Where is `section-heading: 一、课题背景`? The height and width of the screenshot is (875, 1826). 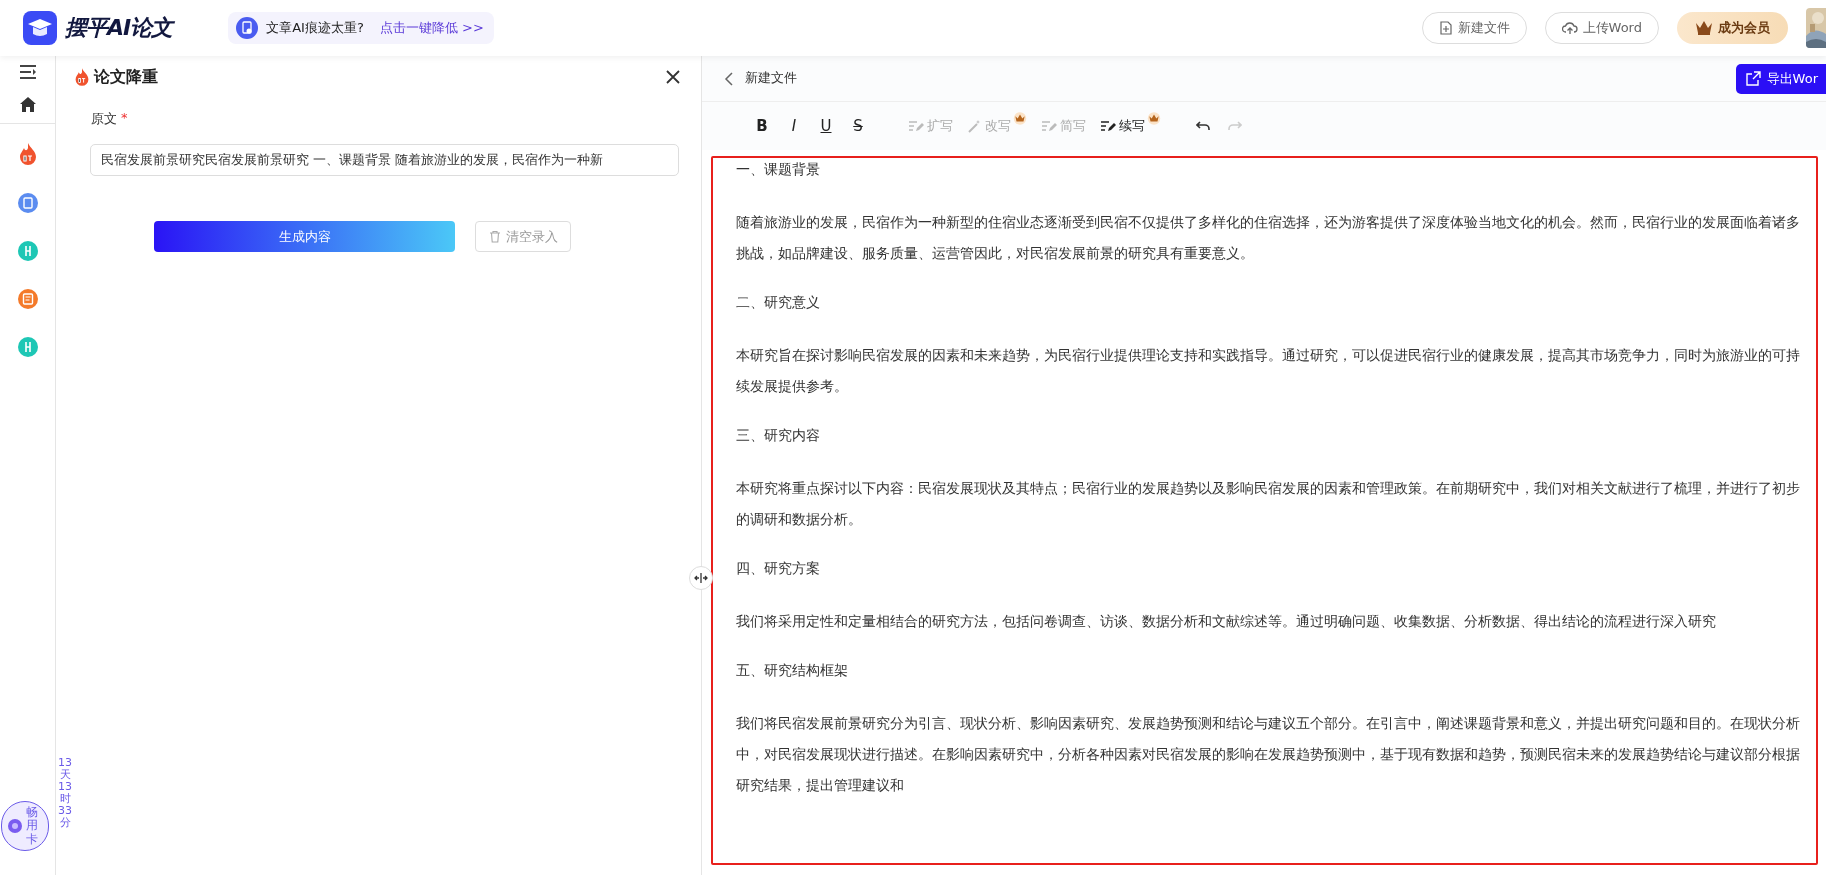
section-heading: 一、课题背景 is located at coordinates (778, 169).